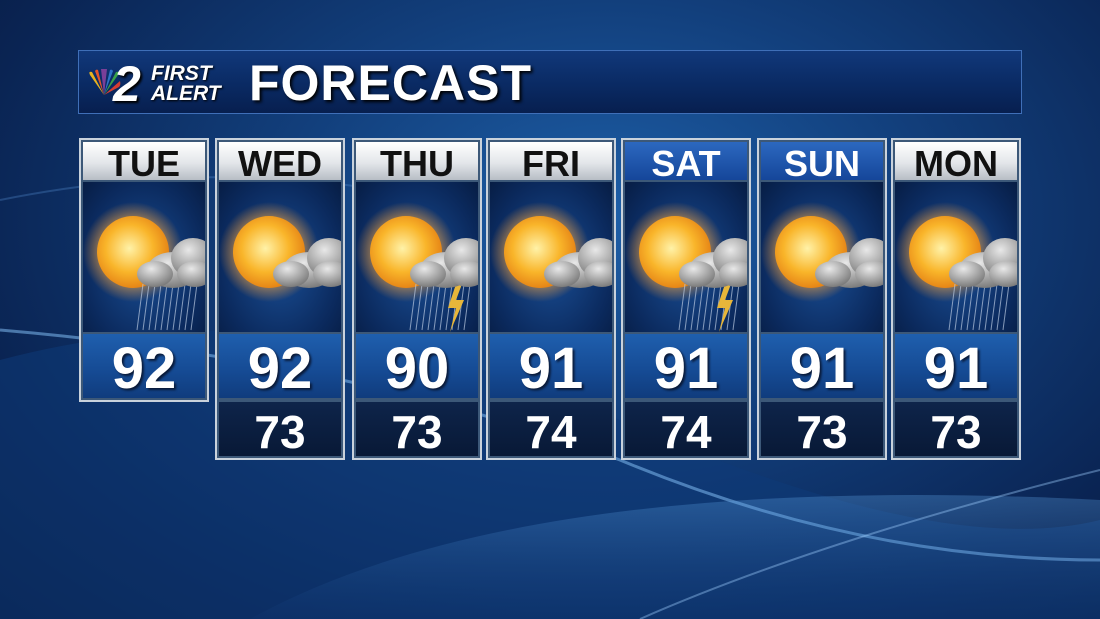 The image size is (1100, 619). I want to click on day-name: WED, so click(280, 162).